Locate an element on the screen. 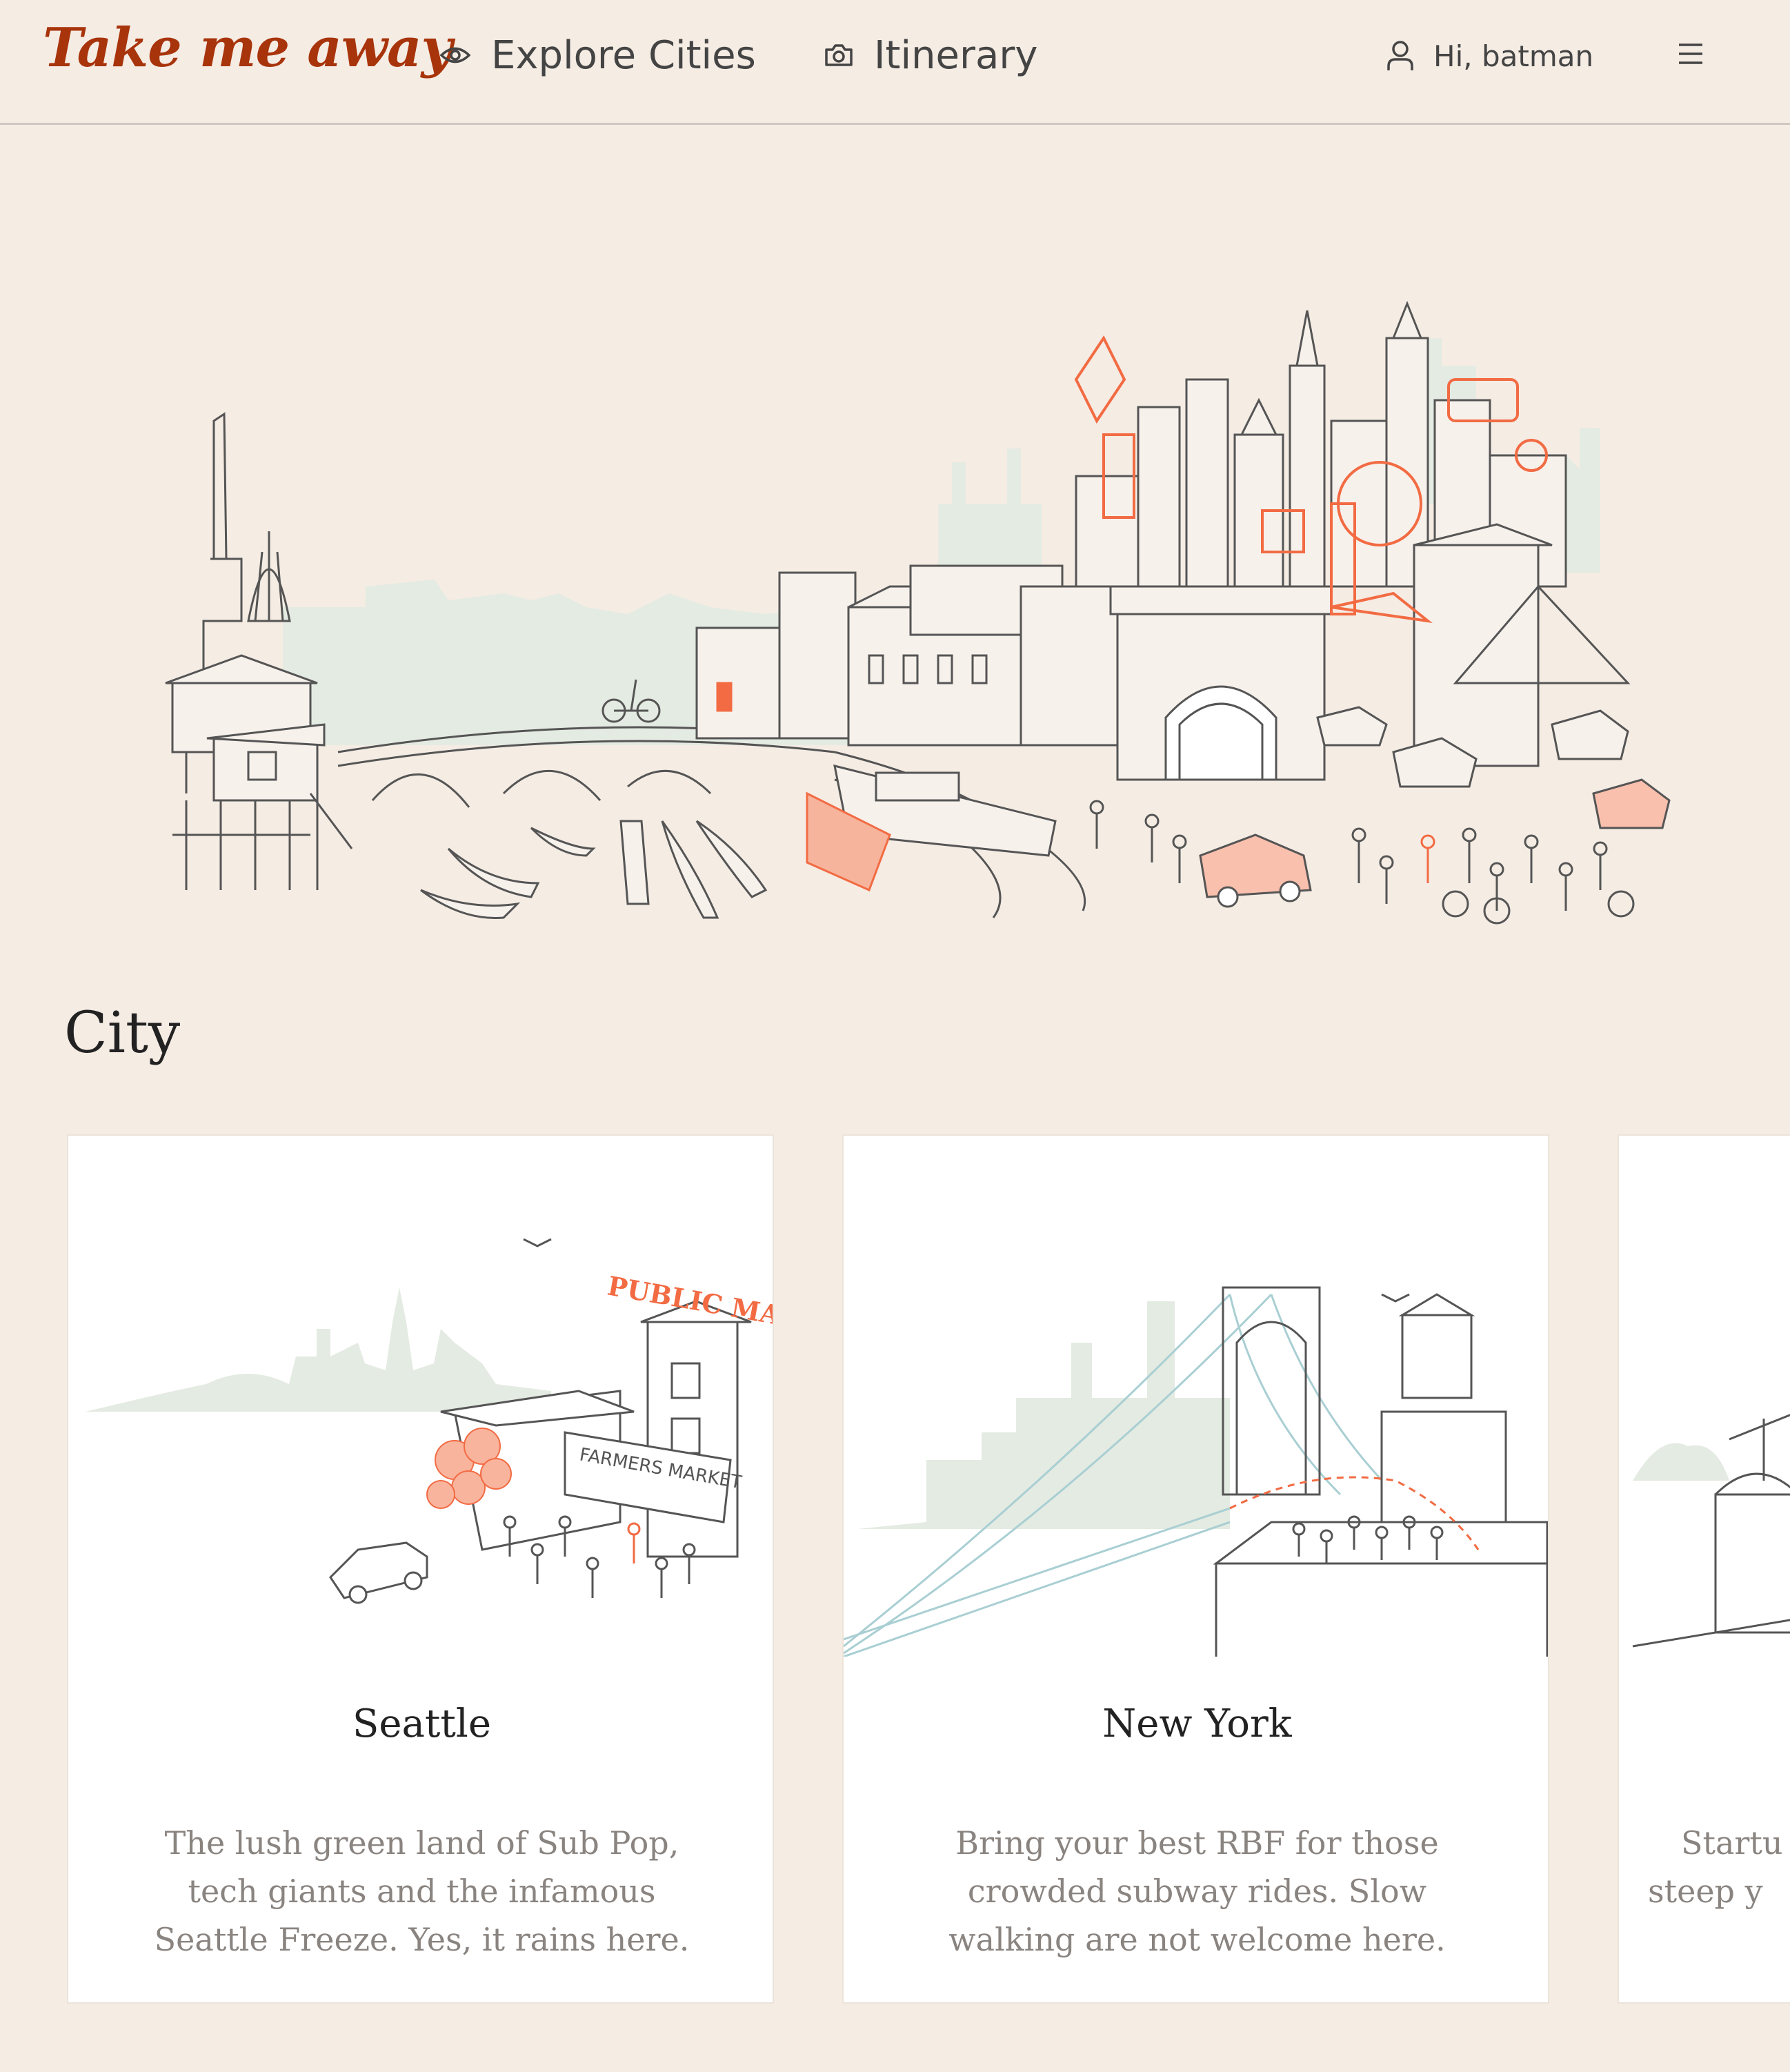  city-card-partial: Startu steep y is located at coordinates (1704, 1569).